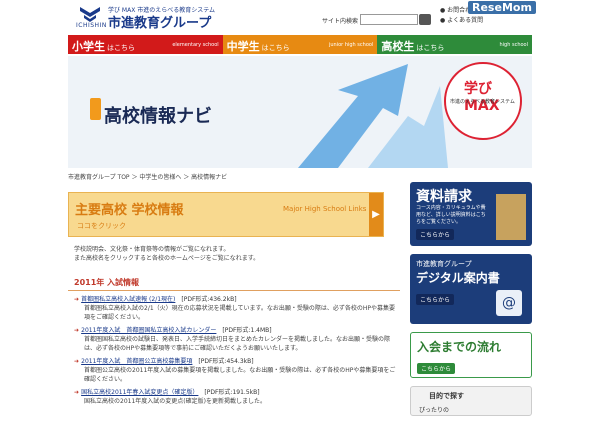 Image resolution: width=610 pixels, height=424 pixels. What do you see at coordinates (502, 7) in the screenshot?
I see `resemom-watermark: ReseMom` at bounding box center [502, 7].